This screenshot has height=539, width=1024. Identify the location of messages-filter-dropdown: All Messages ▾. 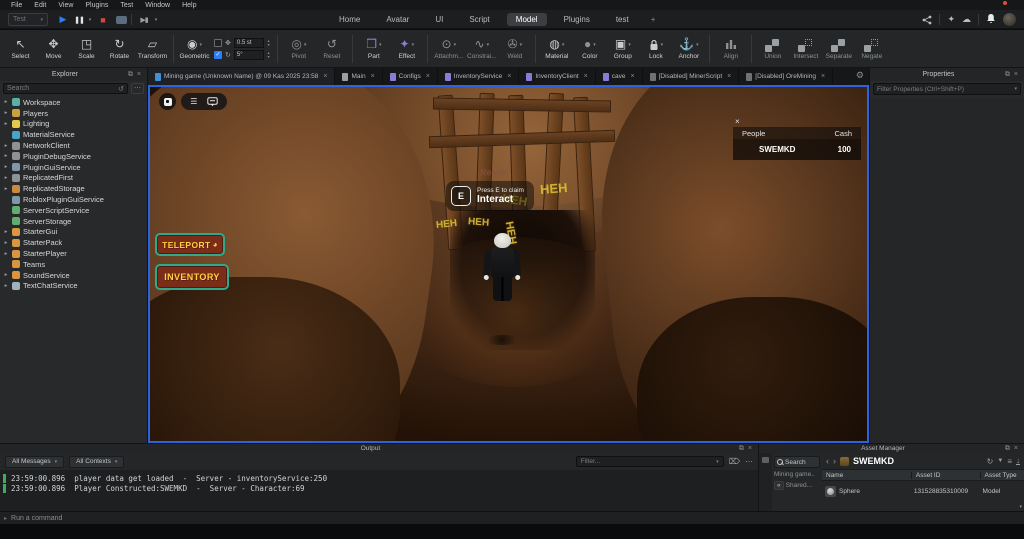
(35, 461).